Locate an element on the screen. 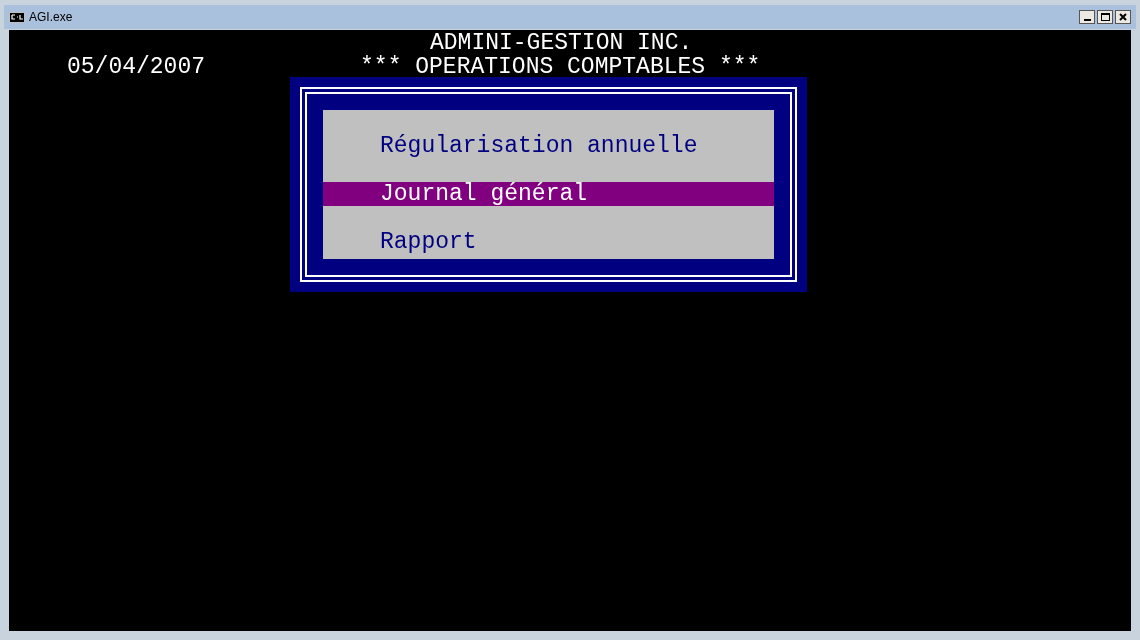  close-icon is located at coordinates (1123, 17).